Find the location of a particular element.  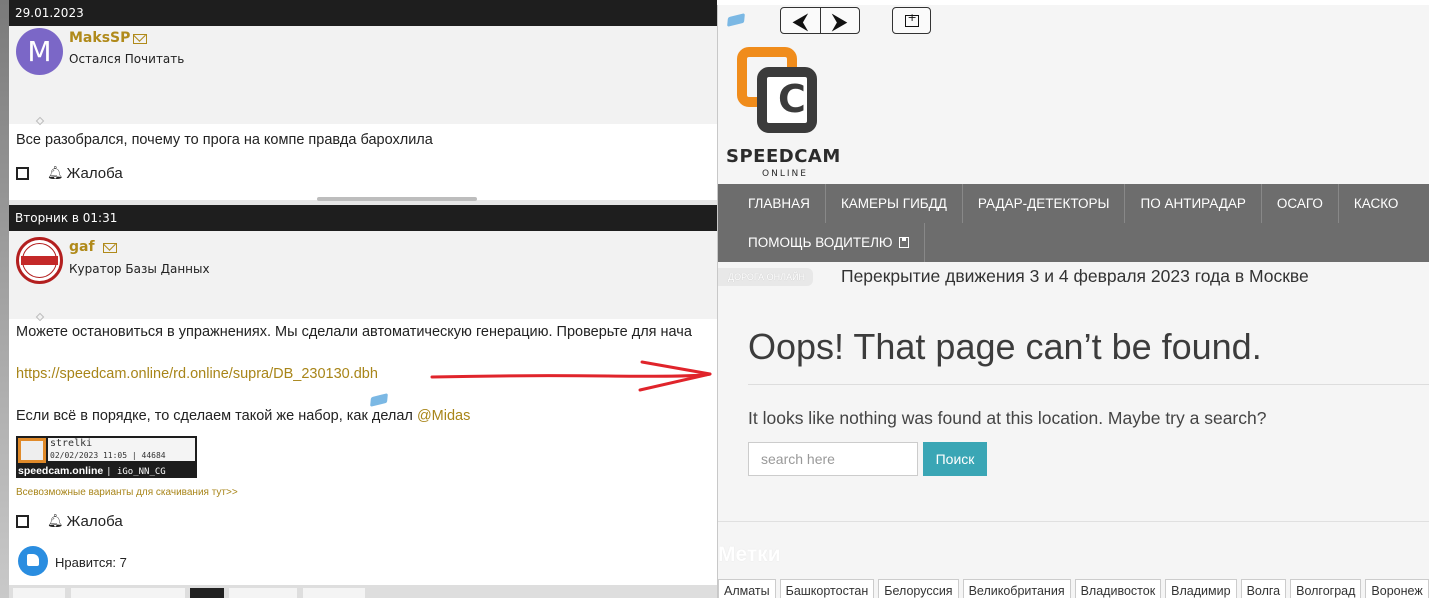

tag-item: Воронеж is located at coordinates (1397, 588).